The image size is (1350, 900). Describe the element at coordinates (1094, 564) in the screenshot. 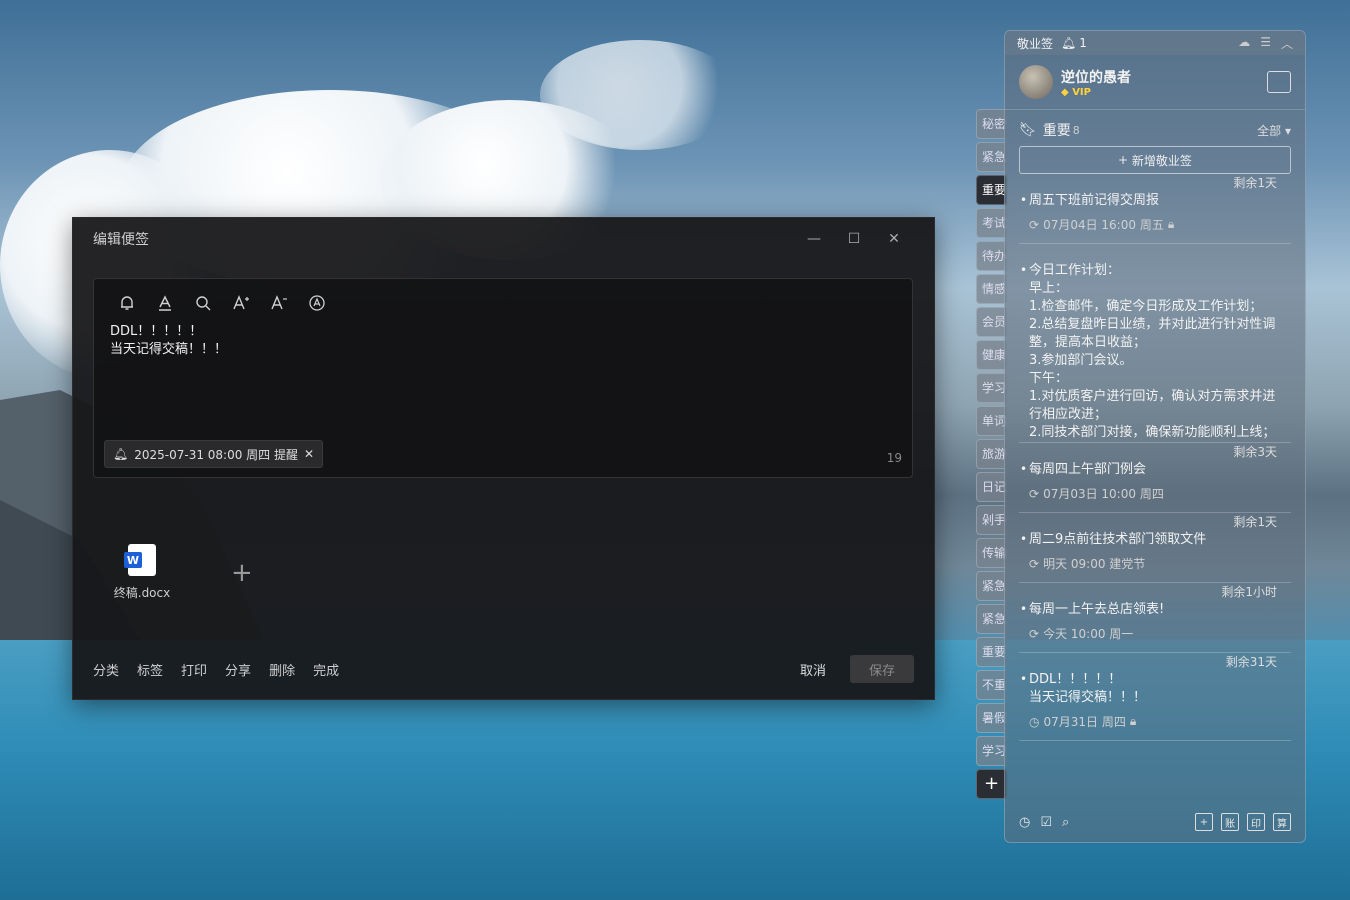

I see `note-time: 明天 09:00 建党节` at that location.